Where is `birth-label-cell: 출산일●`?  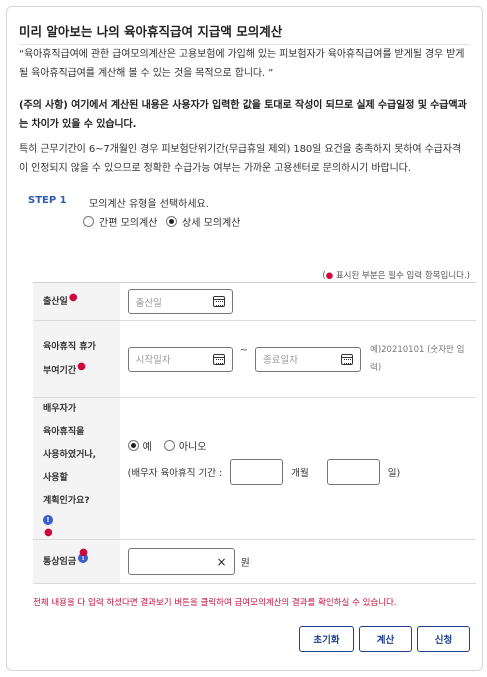 birth-label-cell: 출산일● is located at coordinates (76, 301).